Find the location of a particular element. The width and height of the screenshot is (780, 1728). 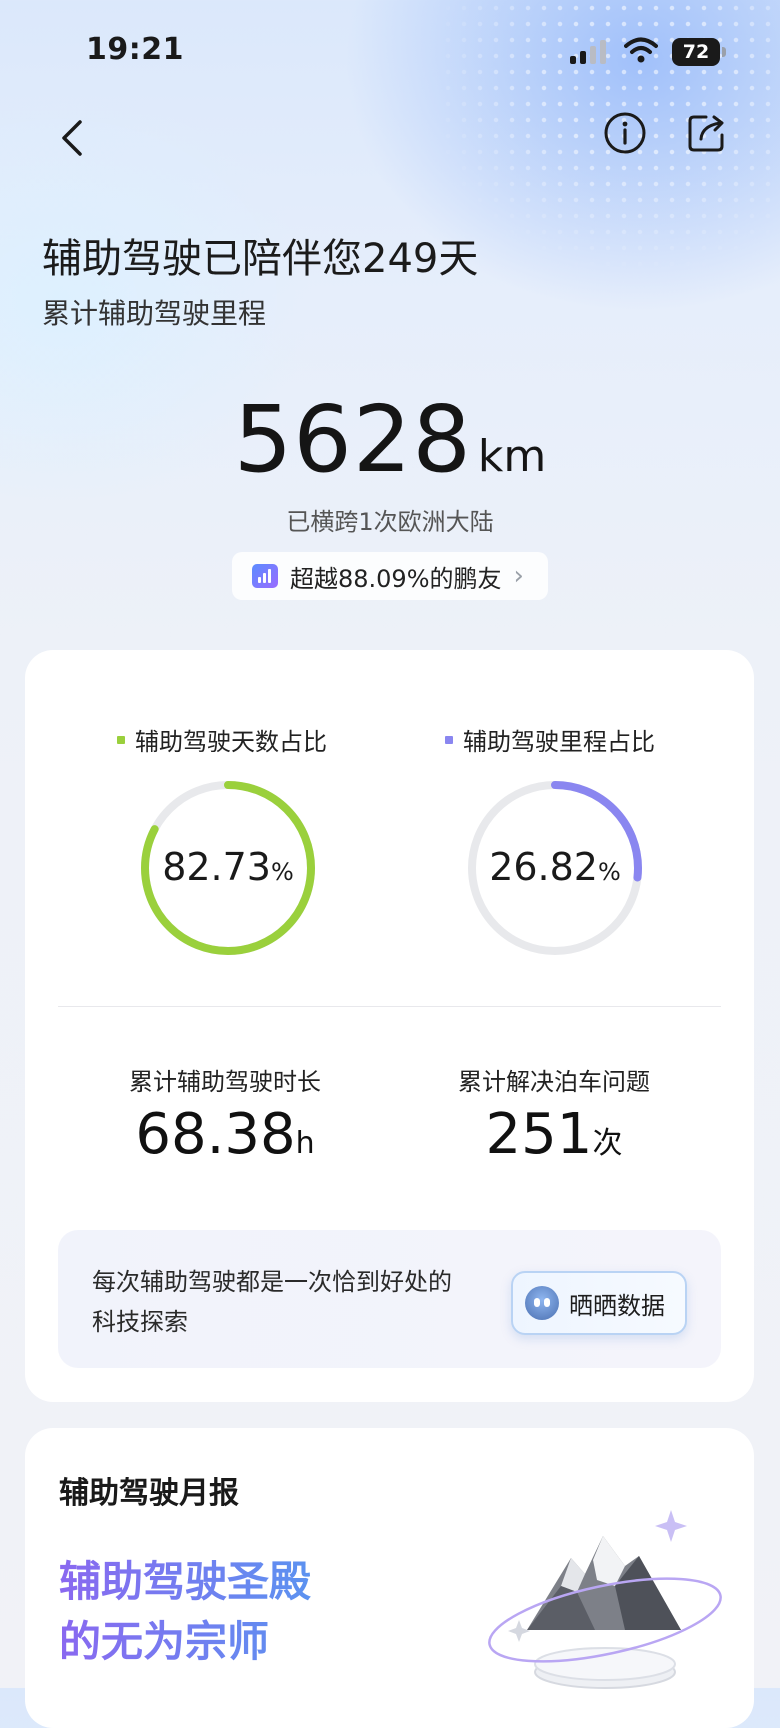

distance-value: 5628 is located at coordinates (352, 439).